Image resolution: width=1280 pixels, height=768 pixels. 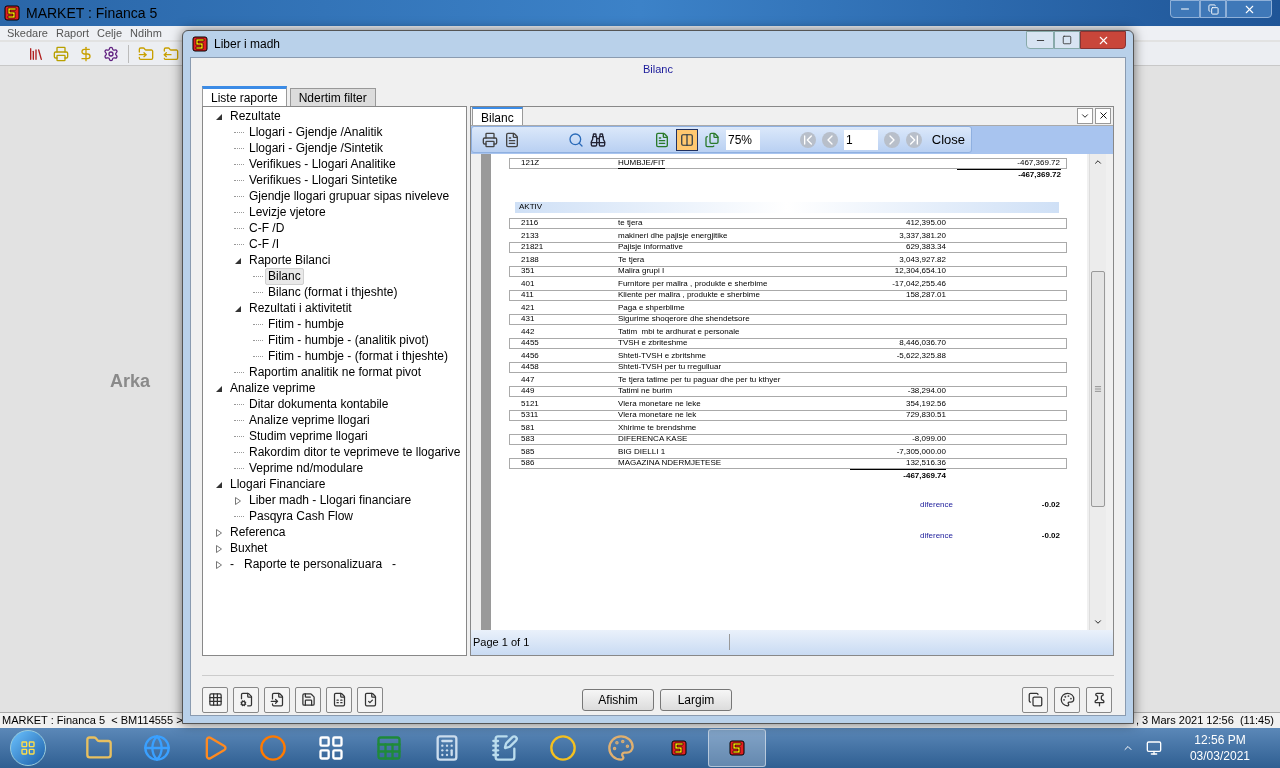 What do you see at coordinates (490, 139) in the screenshot?
I see `printer-icon` at bounding box center [490, 139].